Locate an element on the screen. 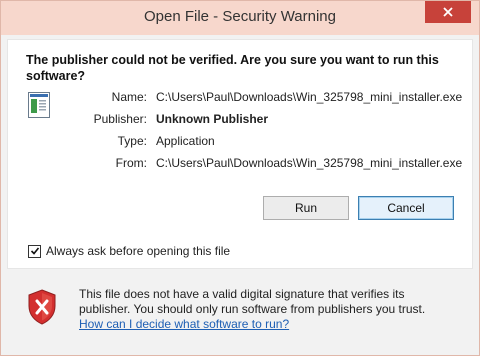 This screenshot has height=356, width=480. detail-row-publisher: Publisher: Unknown Publisher is located at coordinates (268, 121).